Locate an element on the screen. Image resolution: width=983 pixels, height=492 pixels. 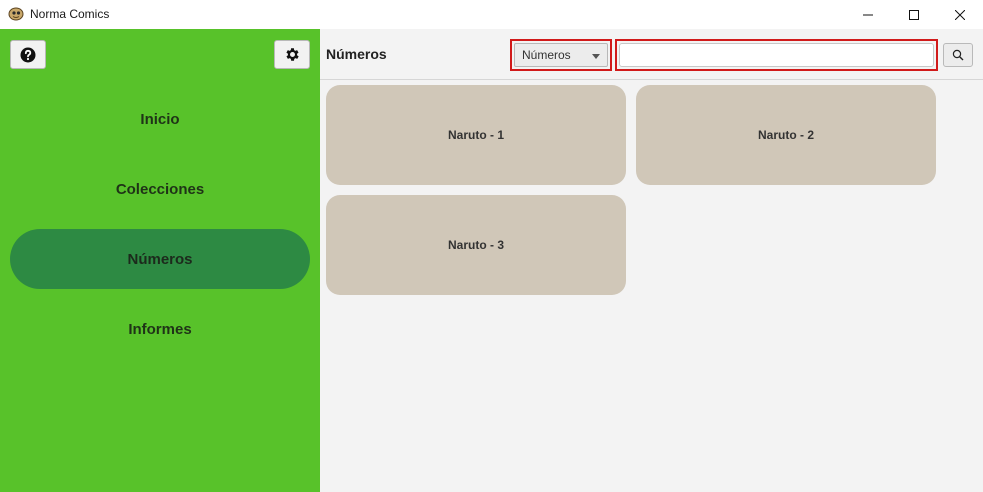
sidebar-item-inicio: Inicio is located at coordinates (160, 119).